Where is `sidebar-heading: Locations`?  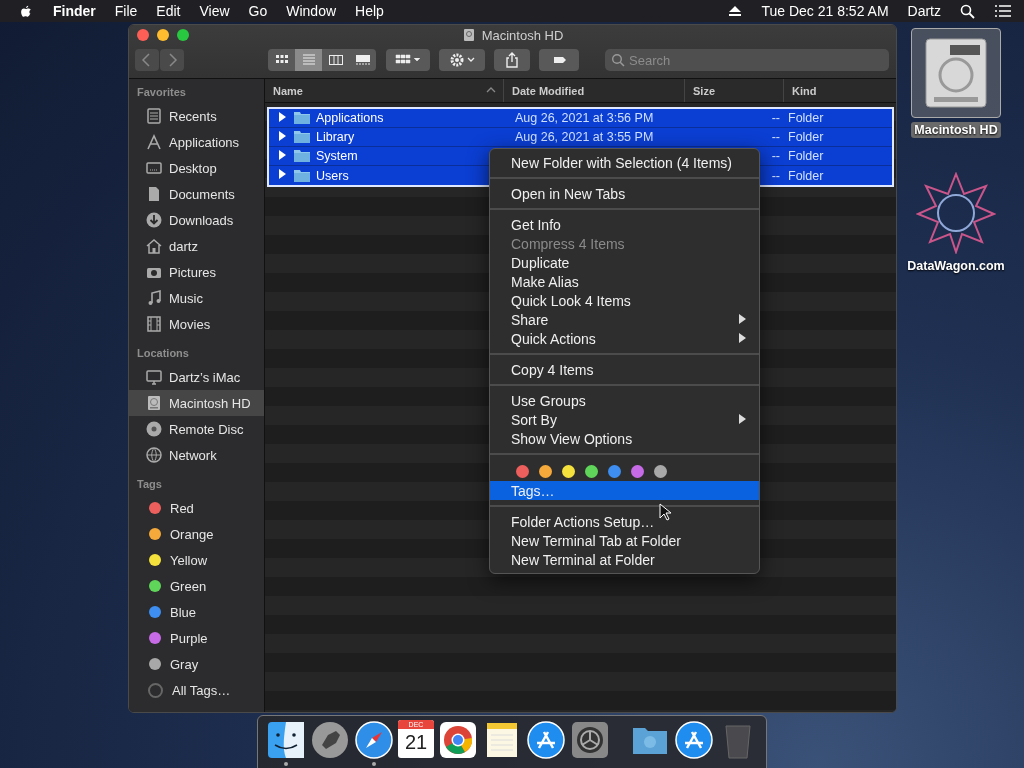 sidebar-heading: Locations is located at coordinates (163, 354).